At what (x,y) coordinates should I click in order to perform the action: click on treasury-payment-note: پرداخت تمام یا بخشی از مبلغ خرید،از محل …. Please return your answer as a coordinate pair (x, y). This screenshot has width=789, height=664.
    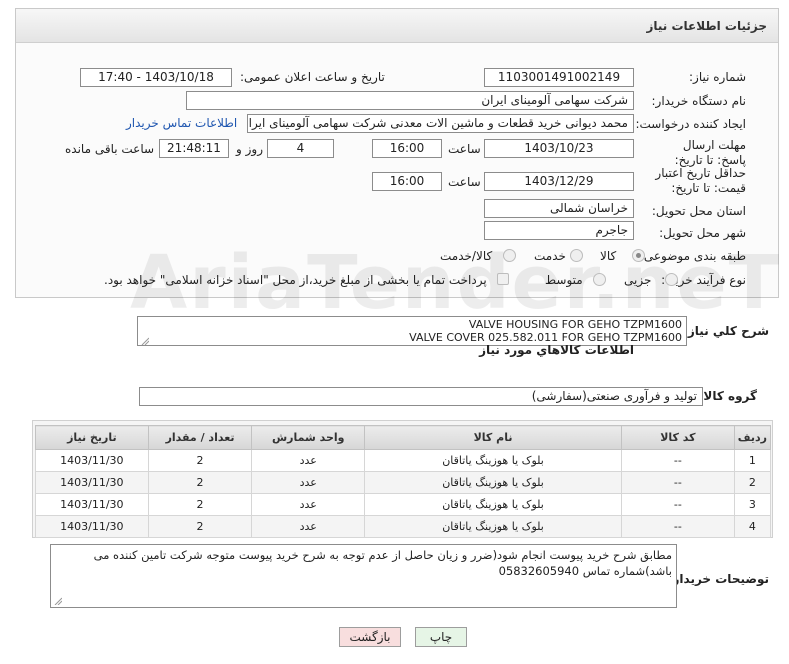
    Looking at the image, I should click on (295, 280).